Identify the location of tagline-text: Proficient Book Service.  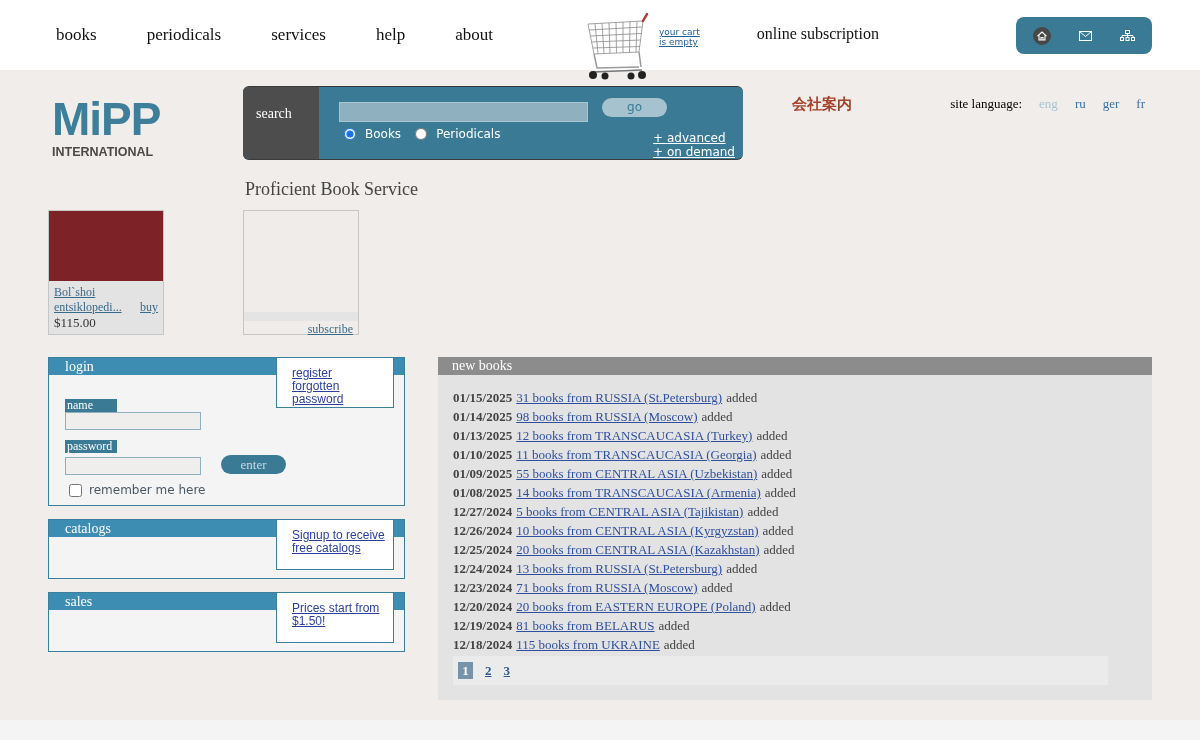
(331, 189).